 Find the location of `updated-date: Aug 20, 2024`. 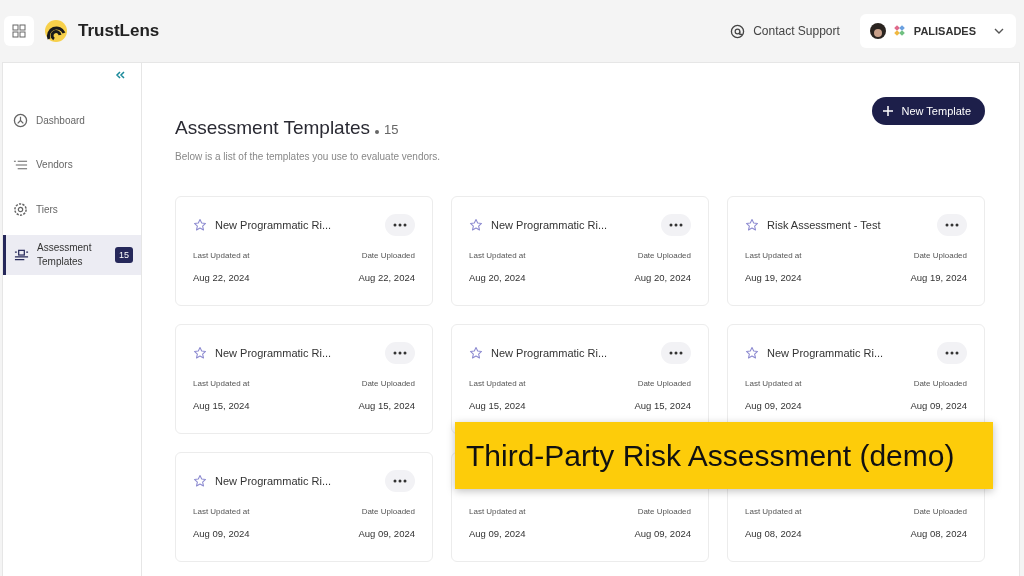

updated-date: Aug 20, 2024 is located at coordinates (497, 277).